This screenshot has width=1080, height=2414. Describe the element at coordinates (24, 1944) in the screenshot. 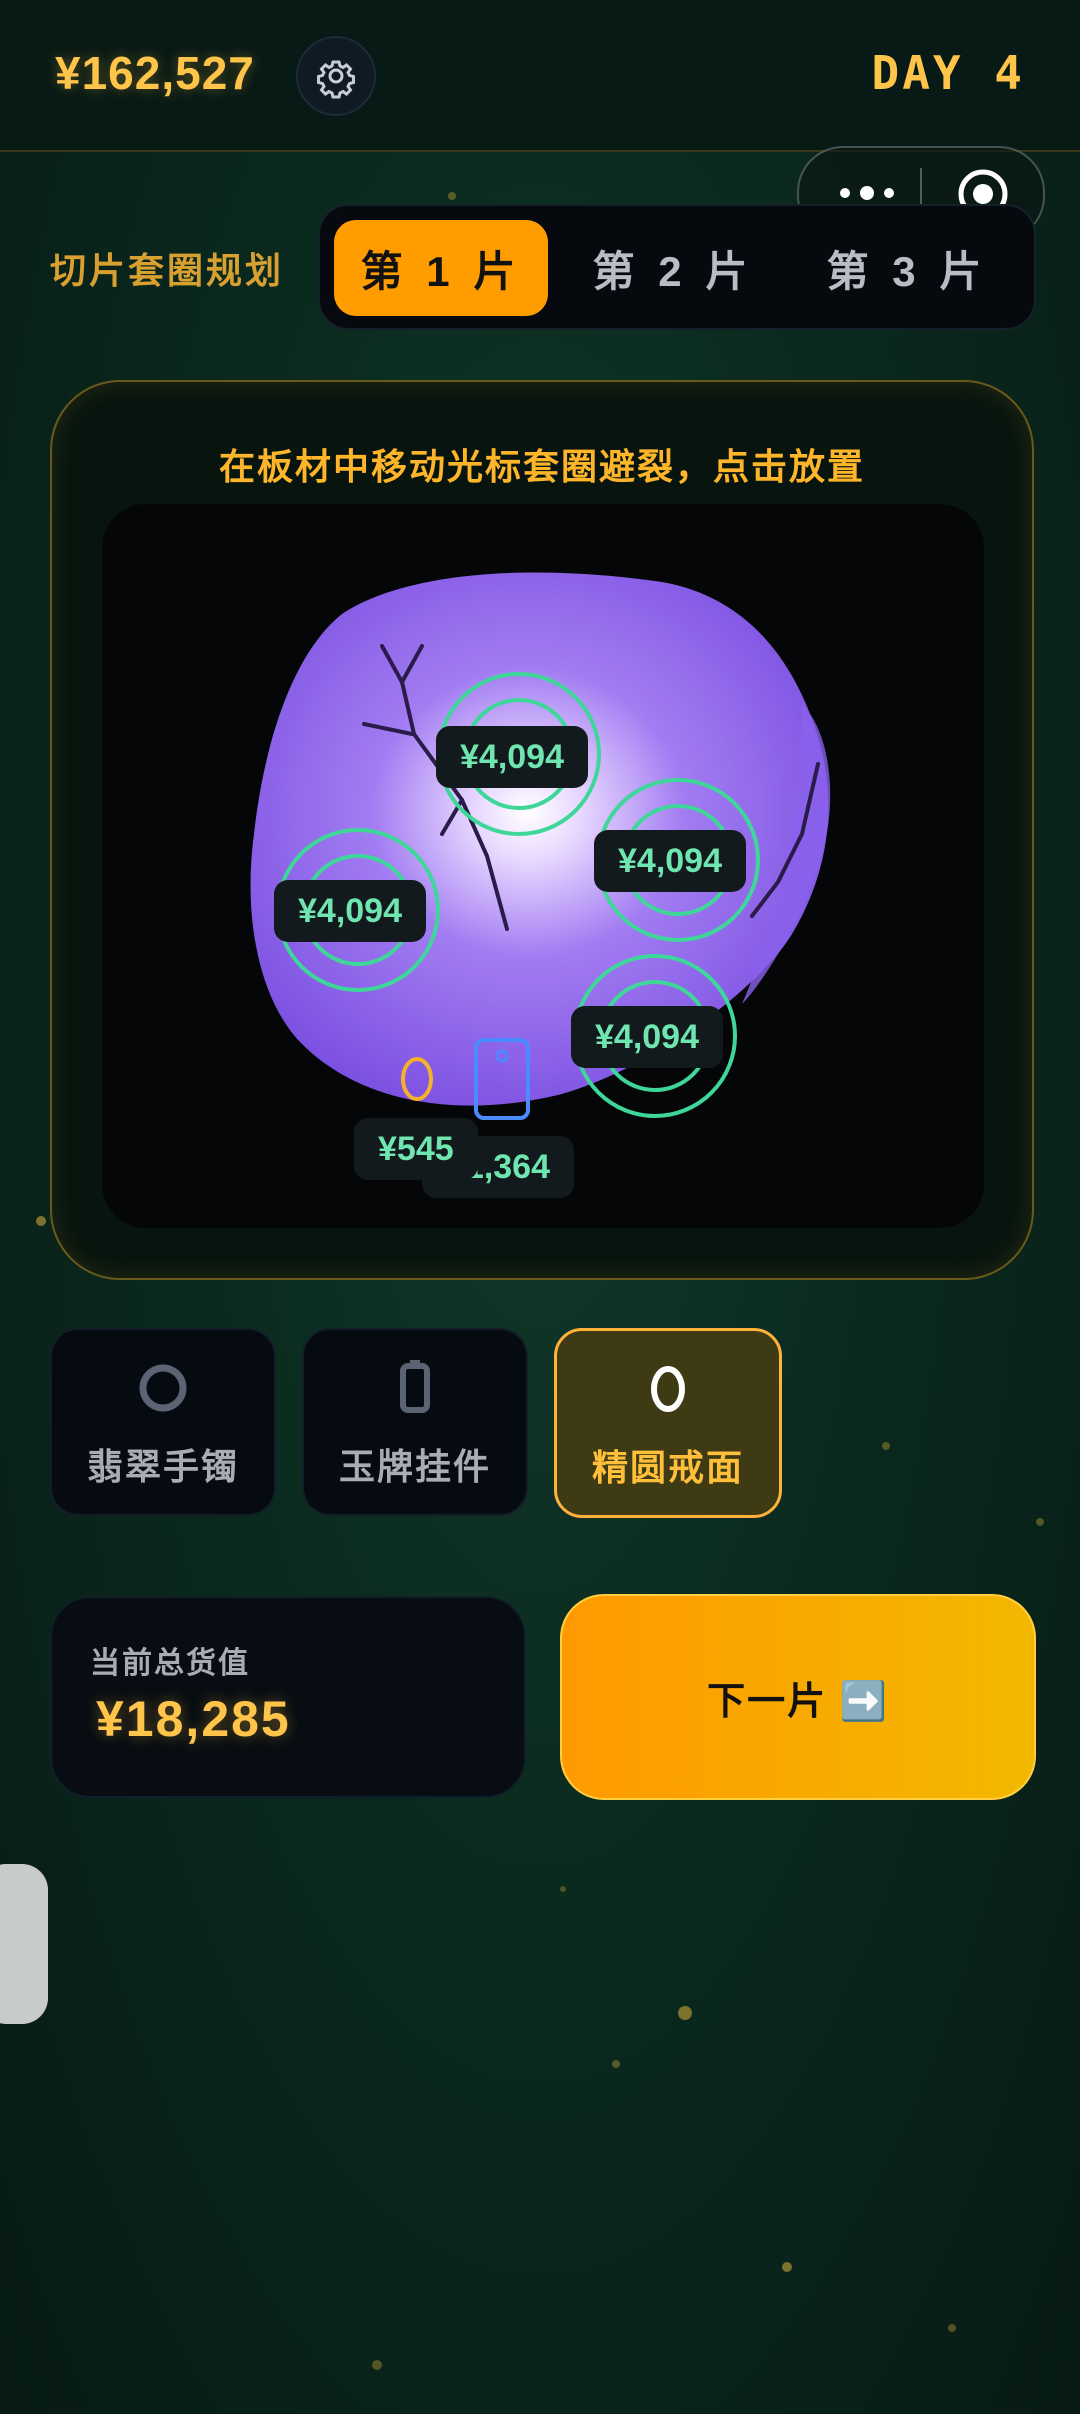

I see `side-floating-handle` at that location.